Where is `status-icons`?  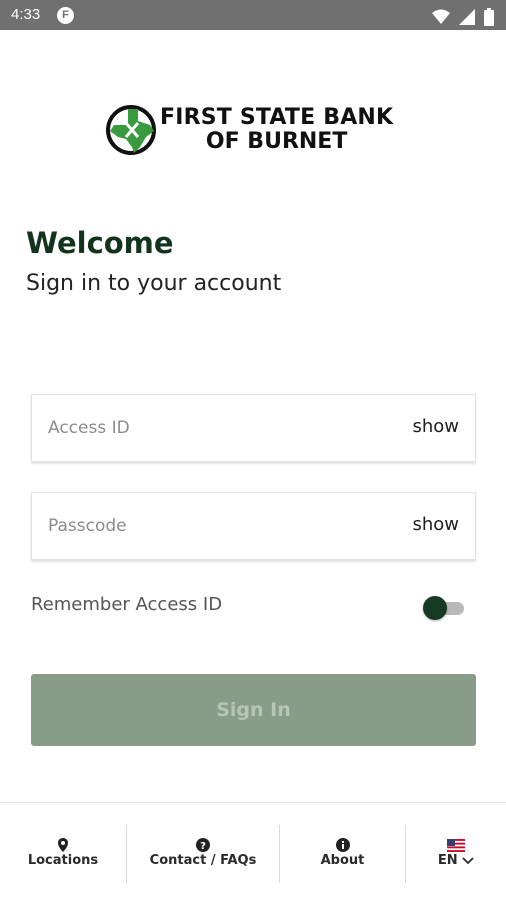 status-icons is located at coordinates (461, 16).